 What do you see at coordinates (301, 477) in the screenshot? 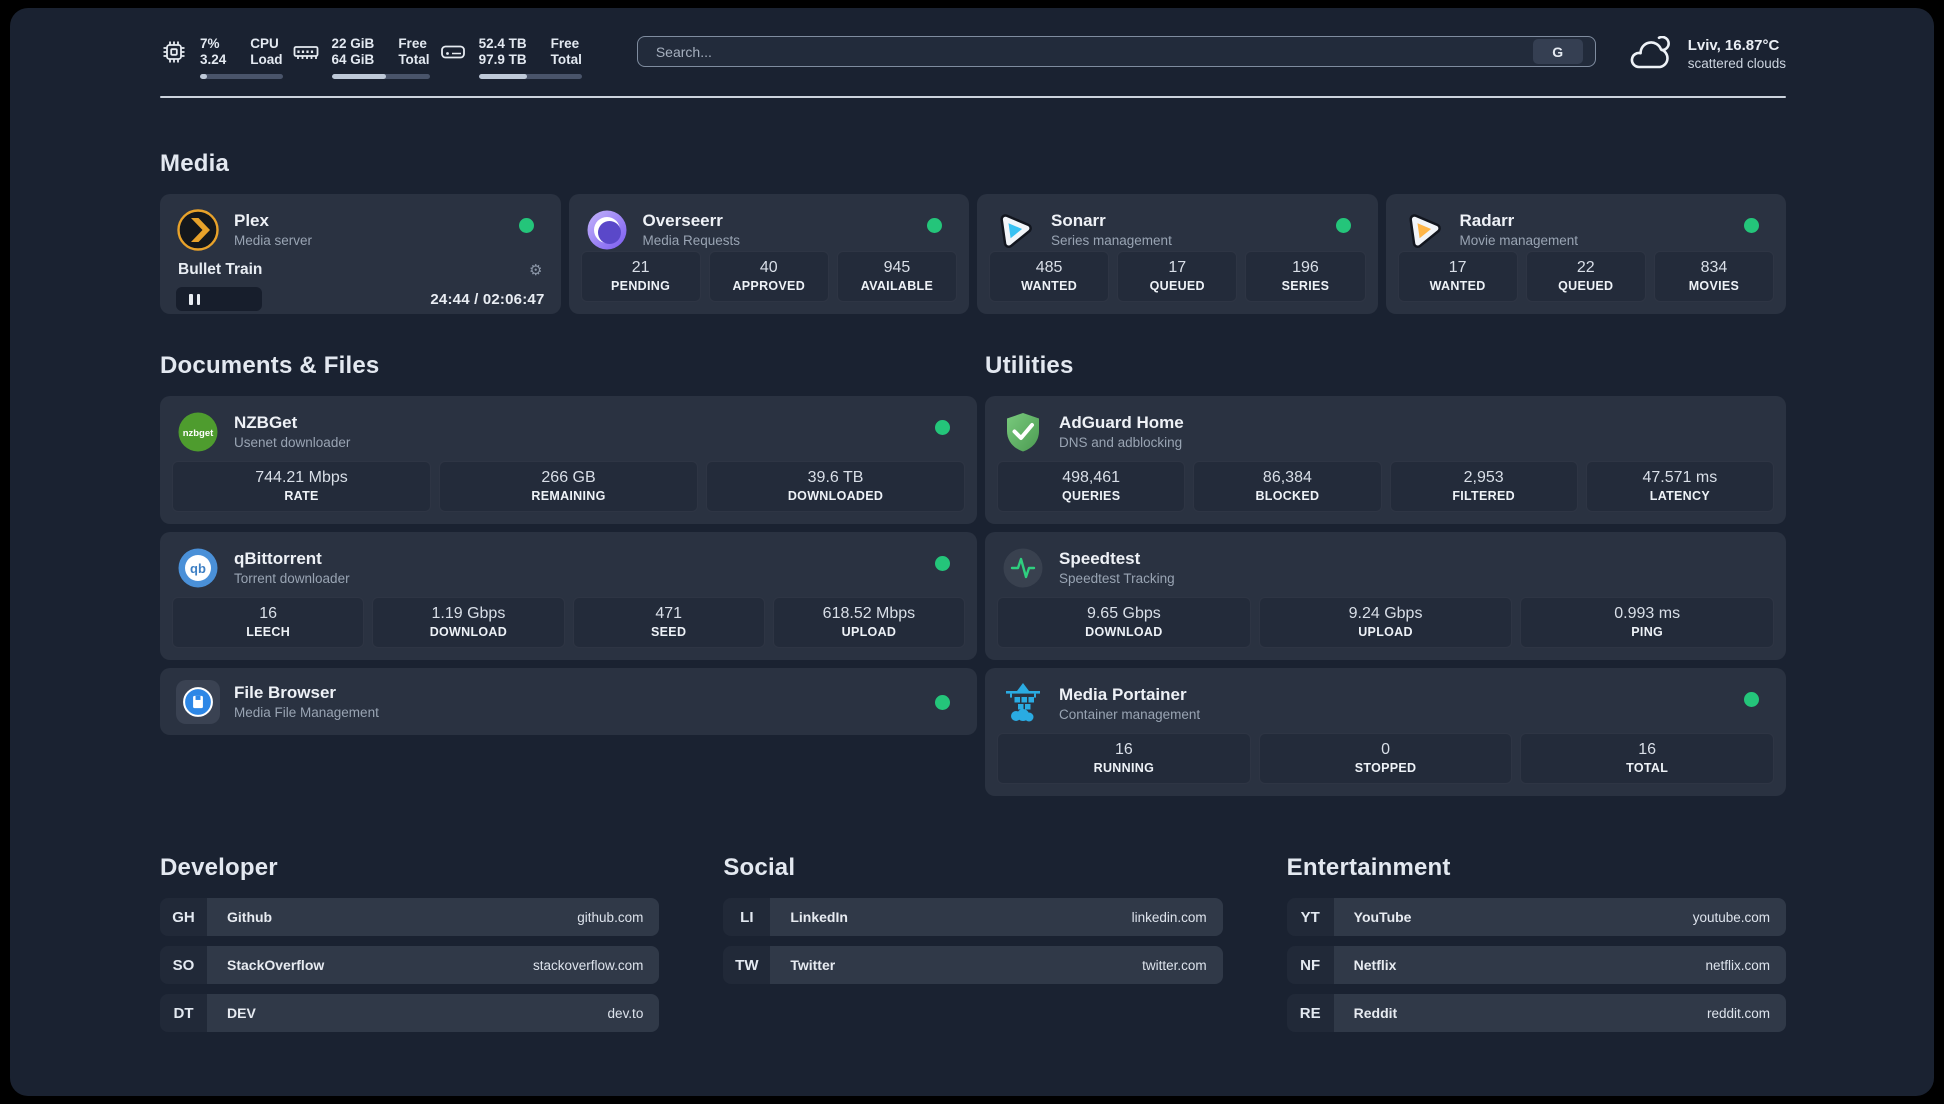
I see `stat-value: 744.21 Mbps` at bounding box center [301, 477].